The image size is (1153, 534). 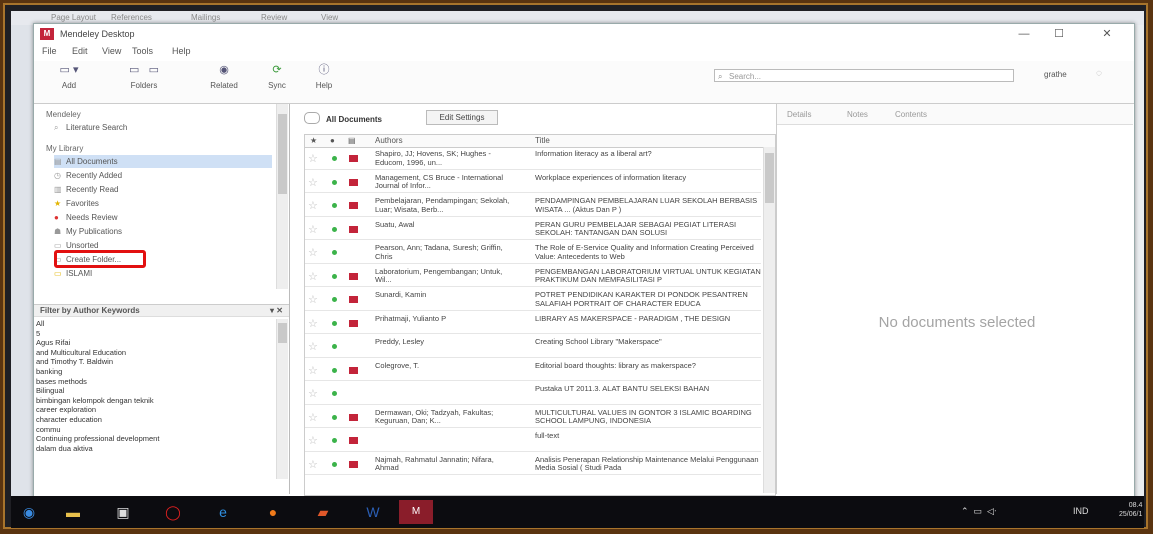 I want to click on firefox-icon: ●, so click(x=273, y=512).